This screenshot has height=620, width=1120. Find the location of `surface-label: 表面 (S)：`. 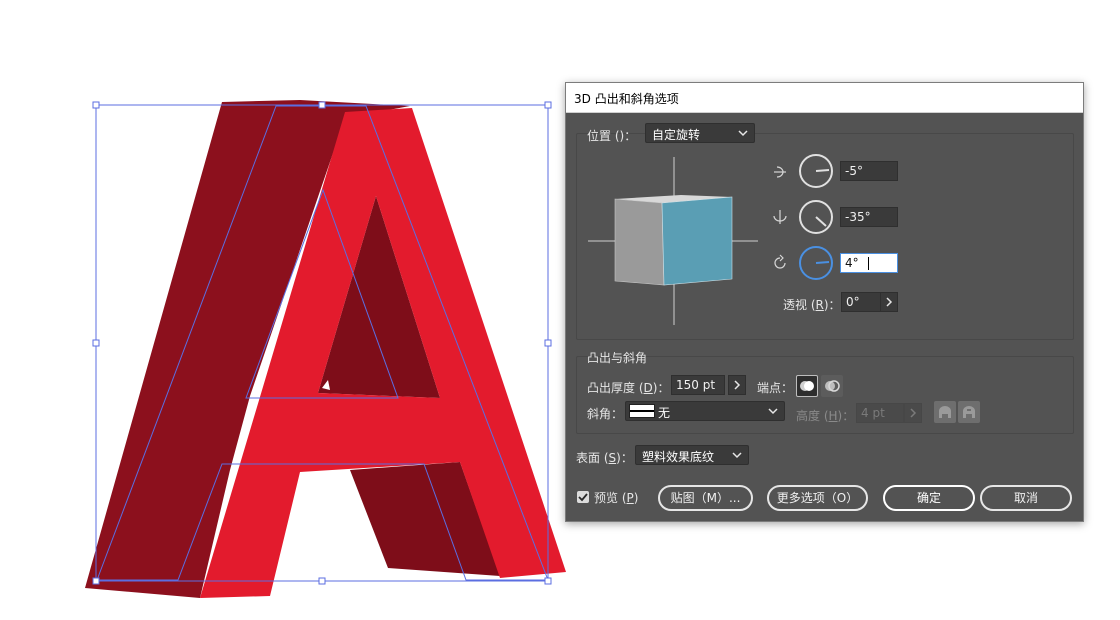

surface-label: 表面 (S)： is located at coordinates (604, 458).